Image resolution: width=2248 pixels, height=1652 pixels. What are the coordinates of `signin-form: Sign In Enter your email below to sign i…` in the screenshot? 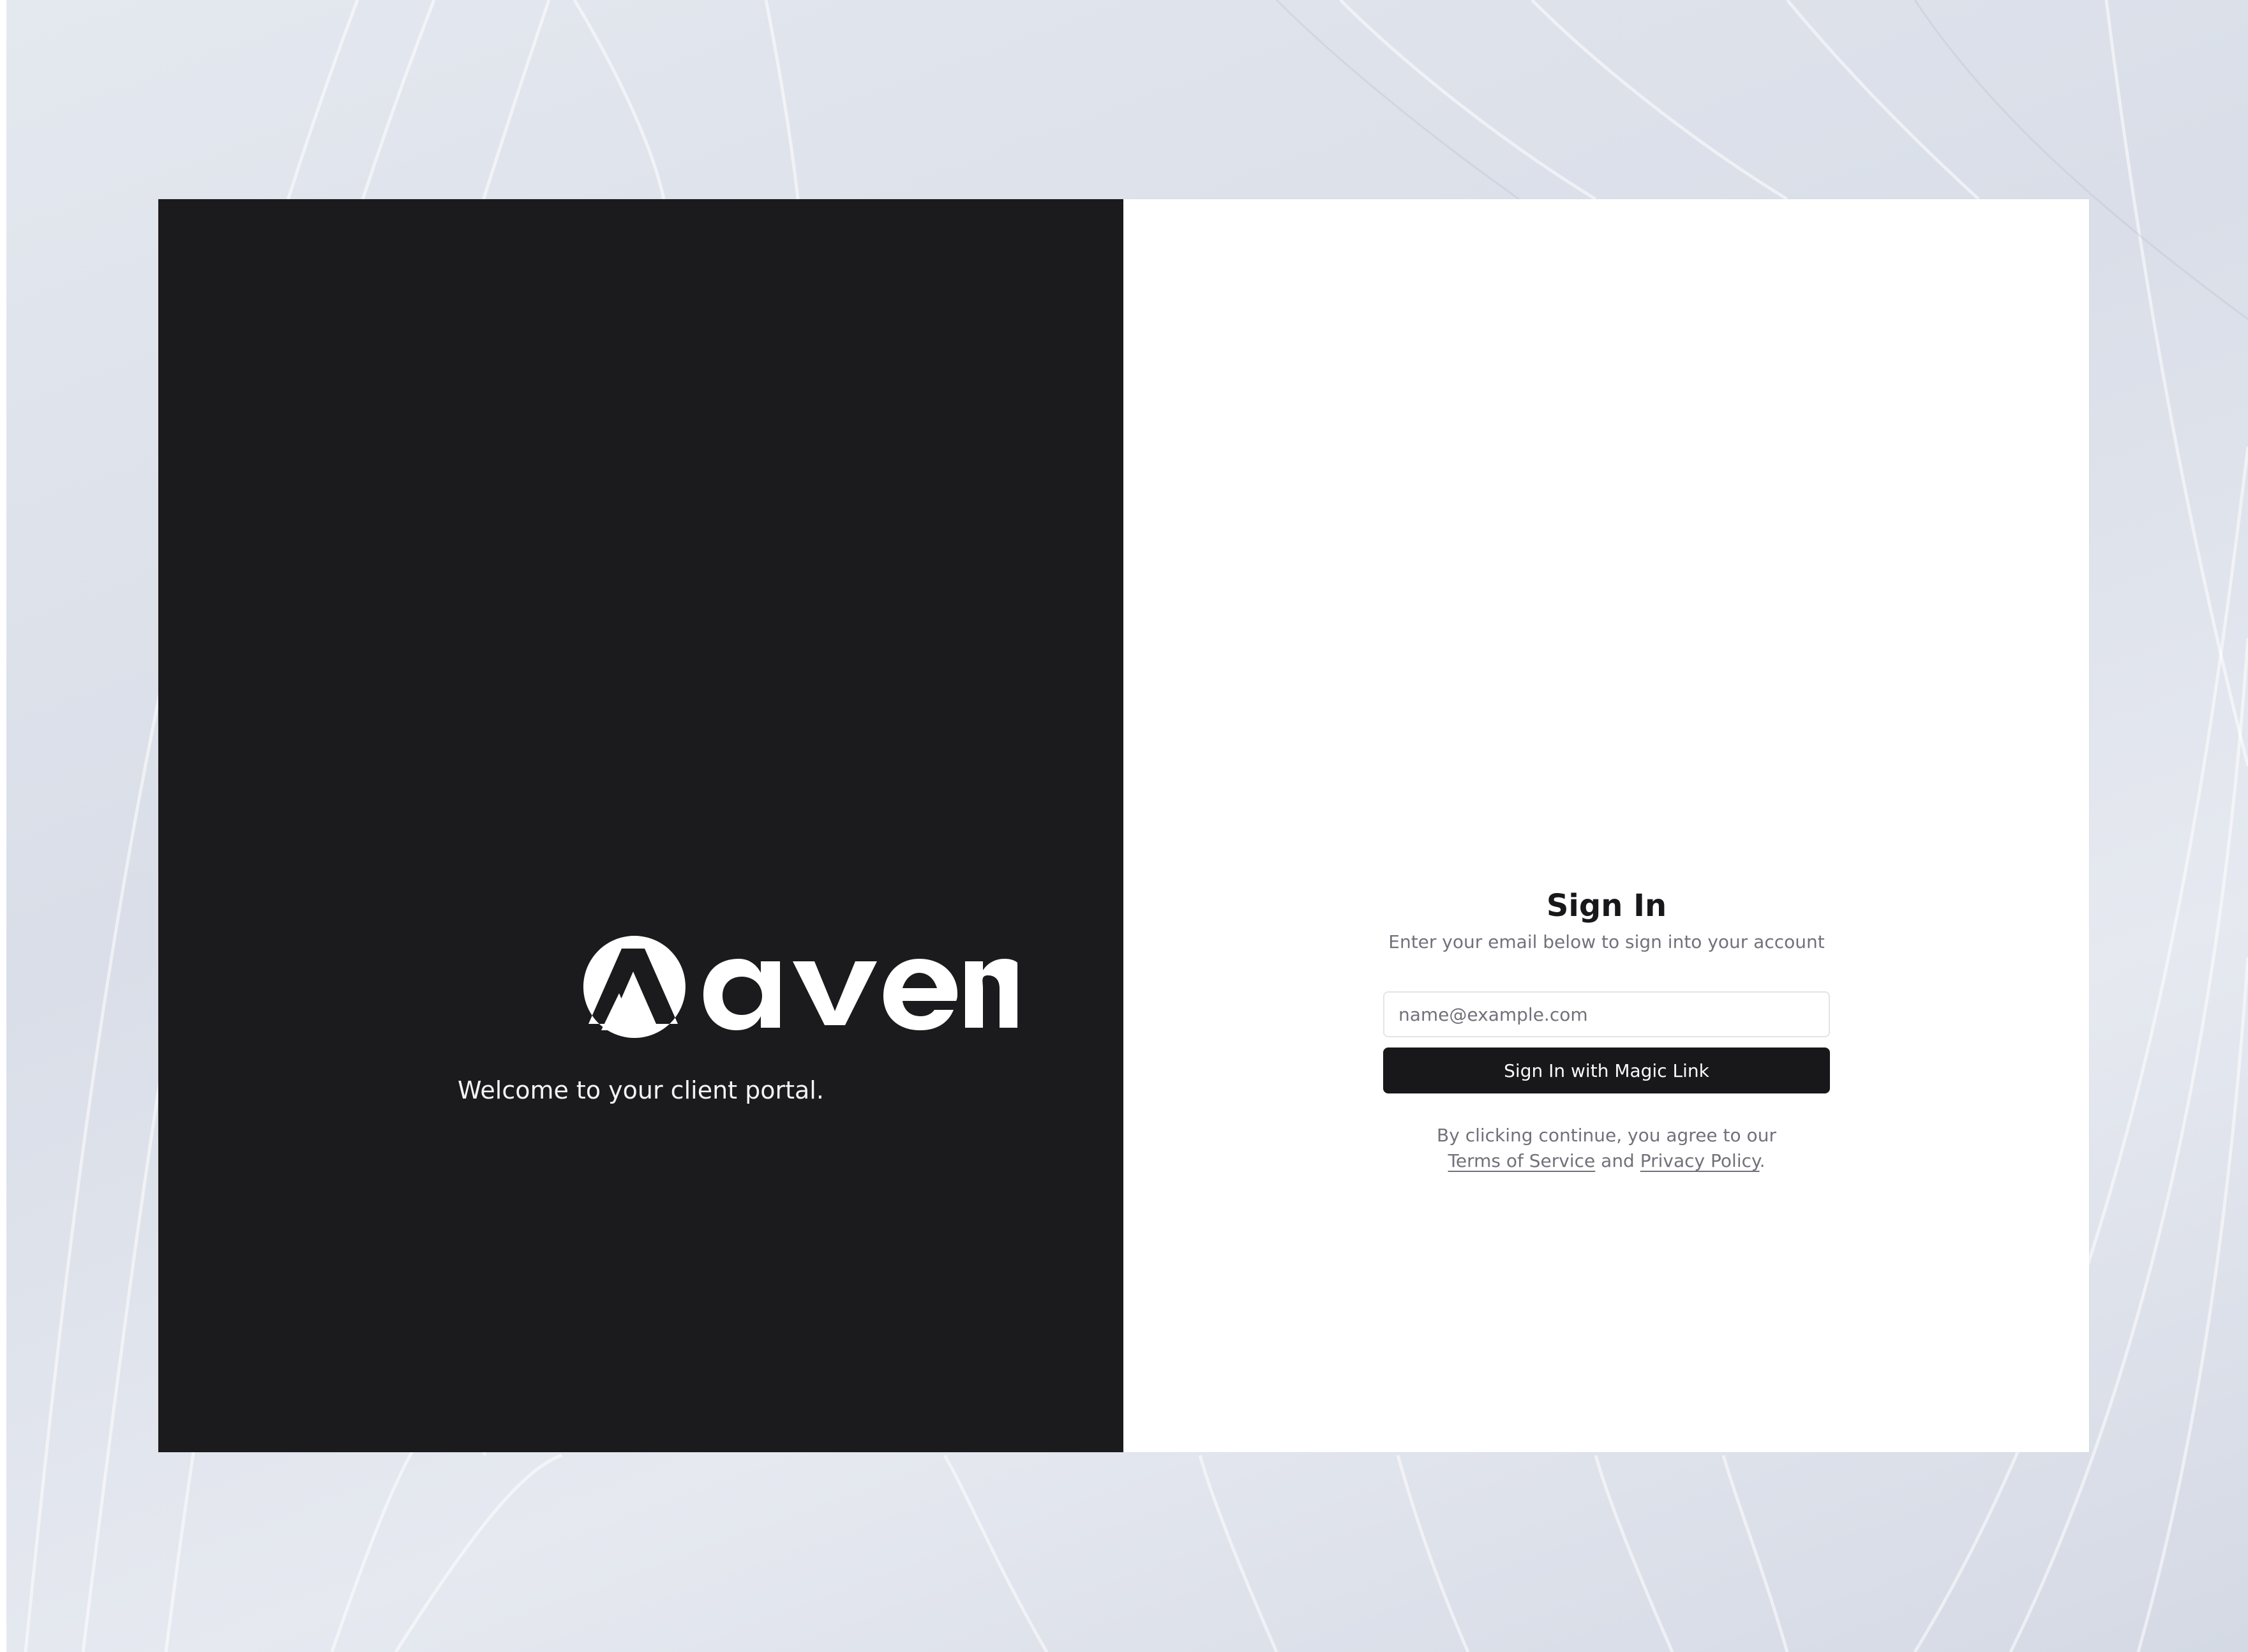 It's located at (1606, 1028).